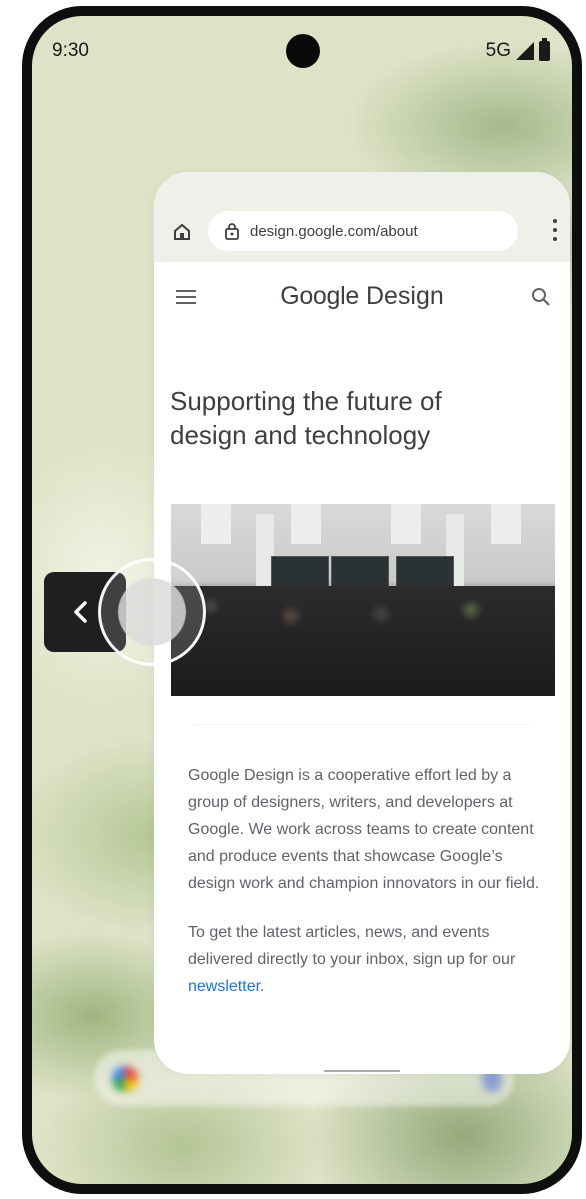 The height and width of the screenshot is (1199, 586). I want to click on google-design-logo: Google Design, so click(362, 296).